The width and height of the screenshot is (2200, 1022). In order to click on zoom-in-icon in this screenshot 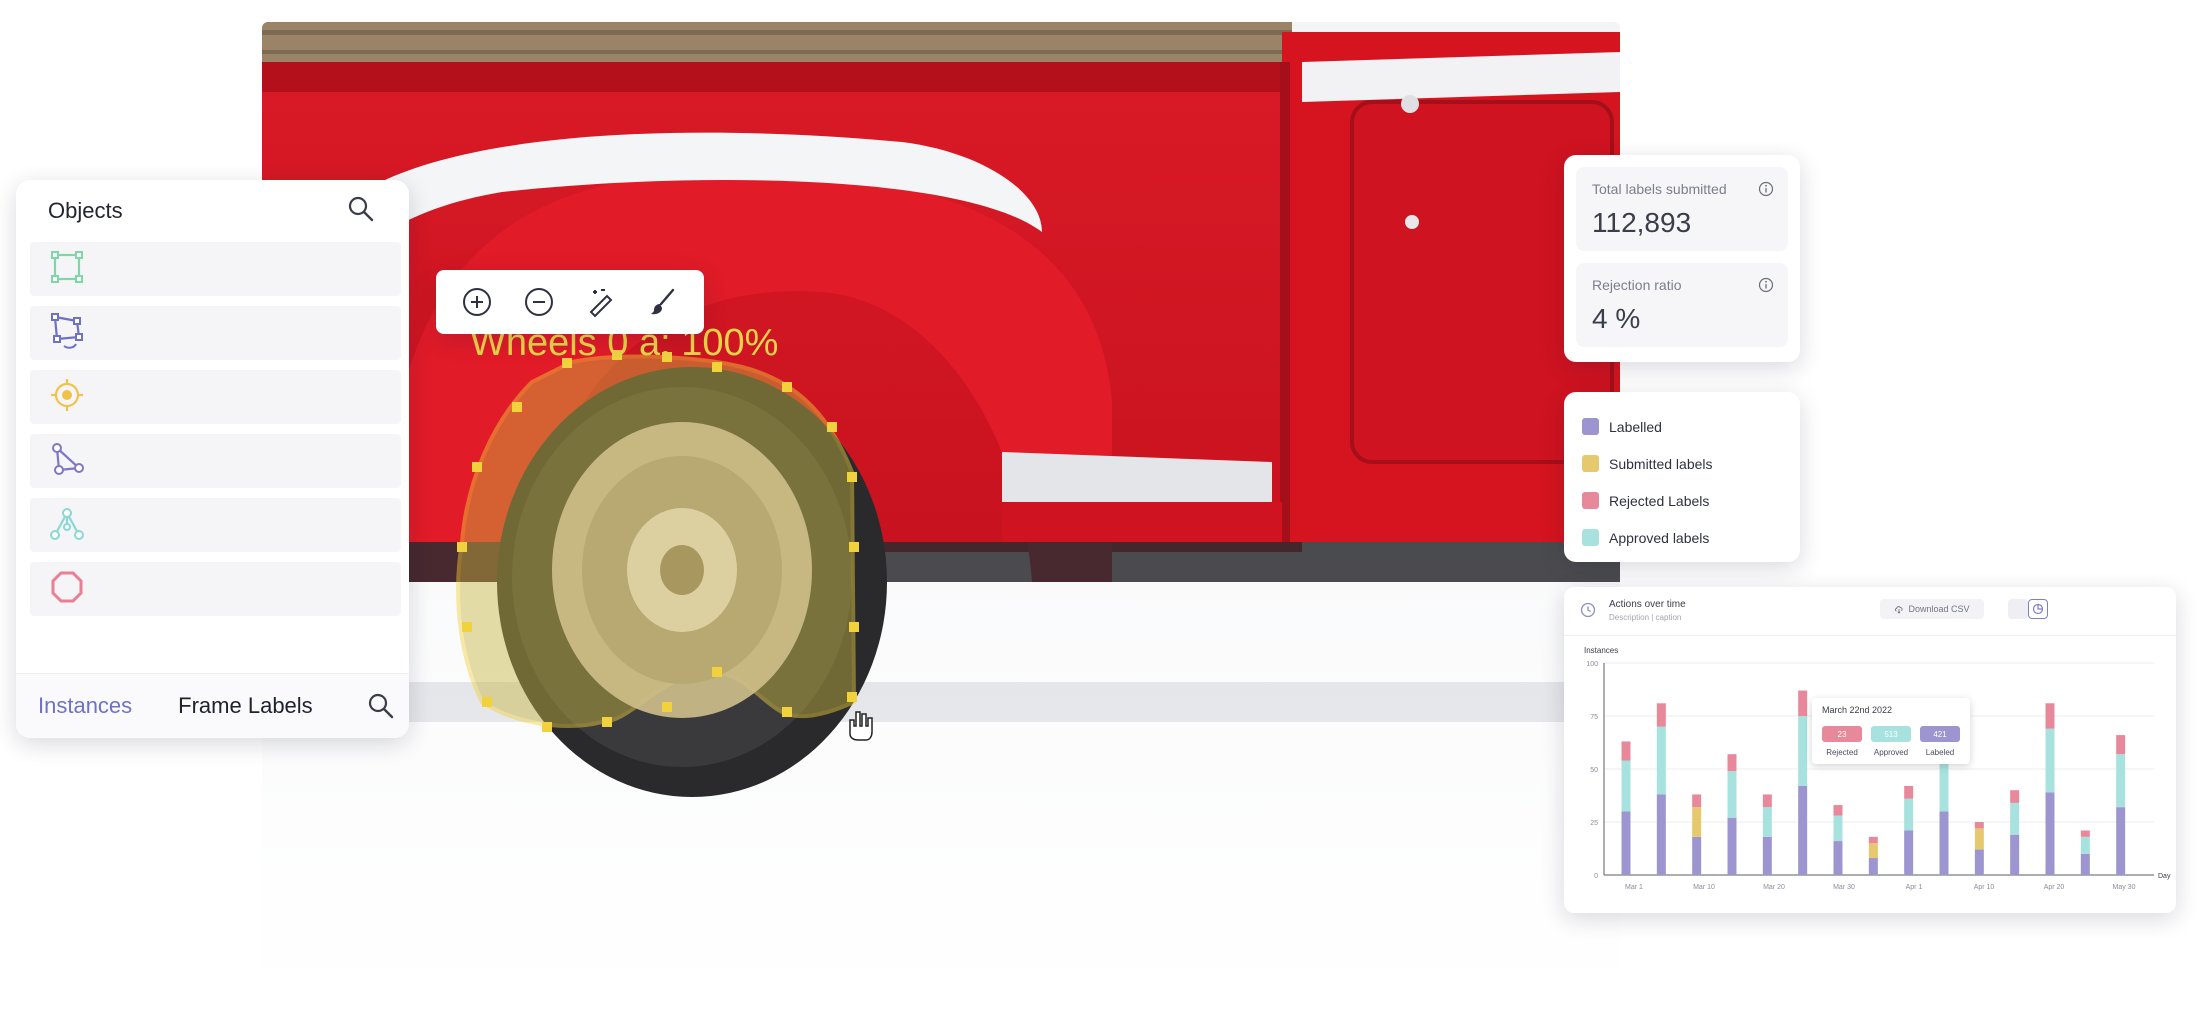, I will do `click(477, 302)`.